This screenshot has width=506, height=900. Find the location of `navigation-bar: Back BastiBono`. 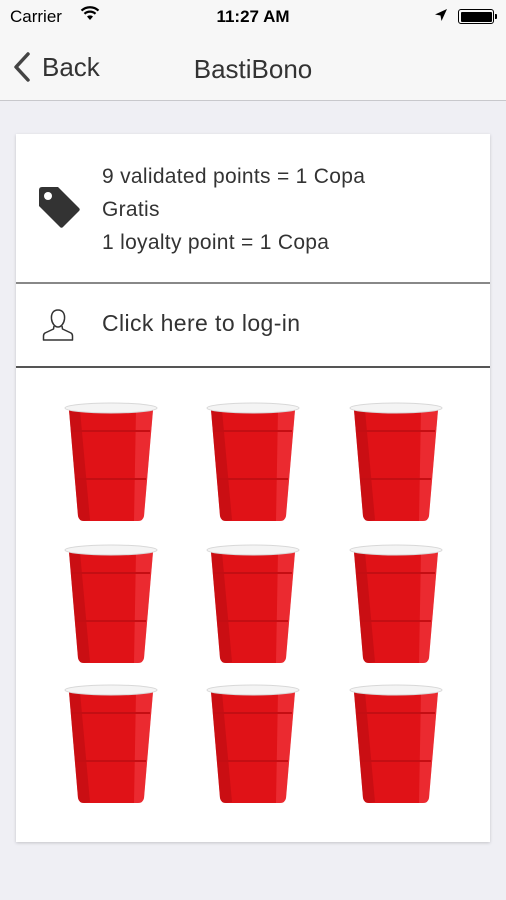

navigation-bar: Back BastiBono is located at coordinates (253, 67).